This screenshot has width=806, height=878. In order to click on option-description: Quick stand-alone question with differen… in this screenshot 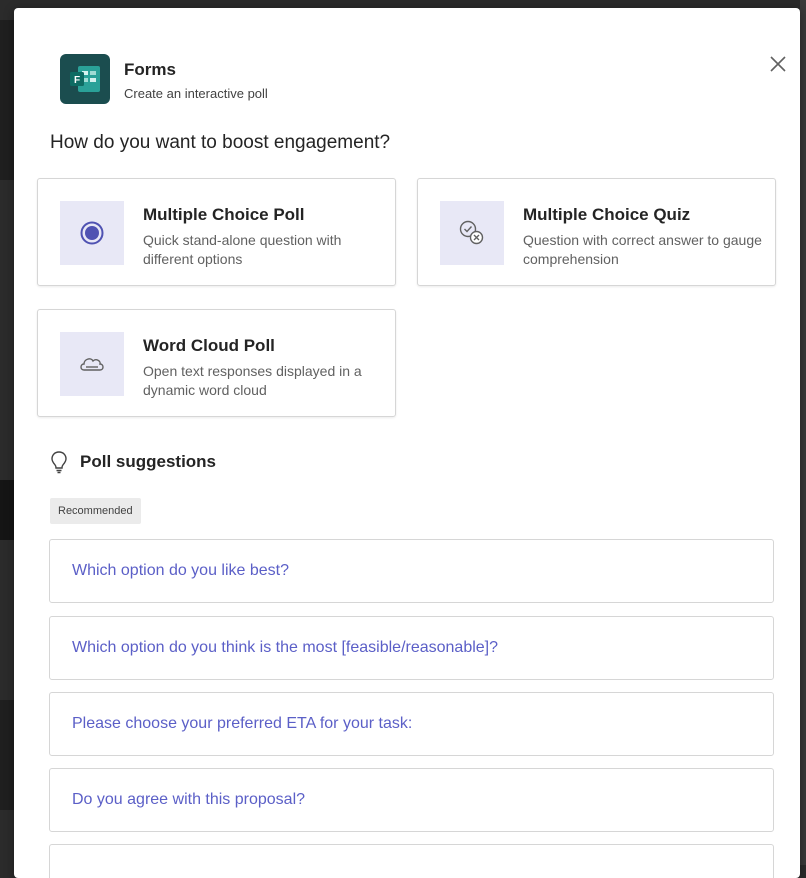, I will do `click(242, 249)`.